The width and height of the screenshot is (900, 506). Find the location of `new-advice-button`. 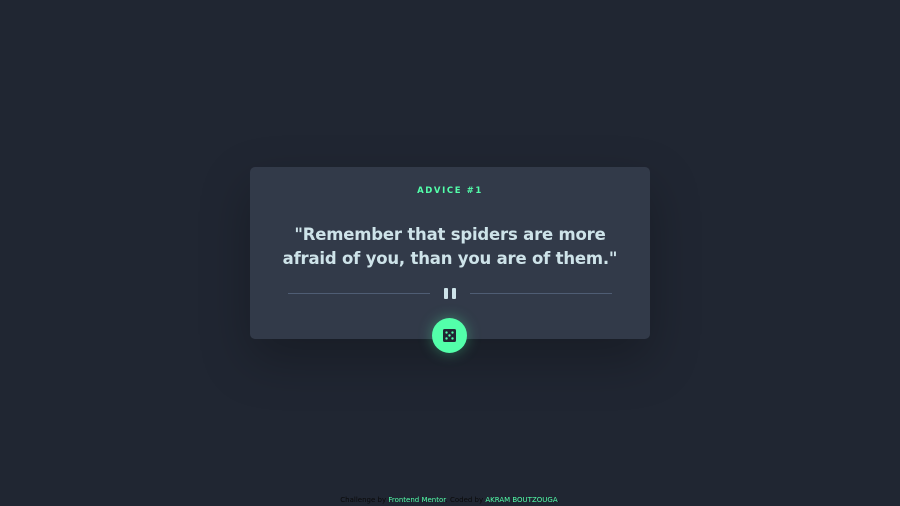

new-advice-button is located at coordinates (449, 335).